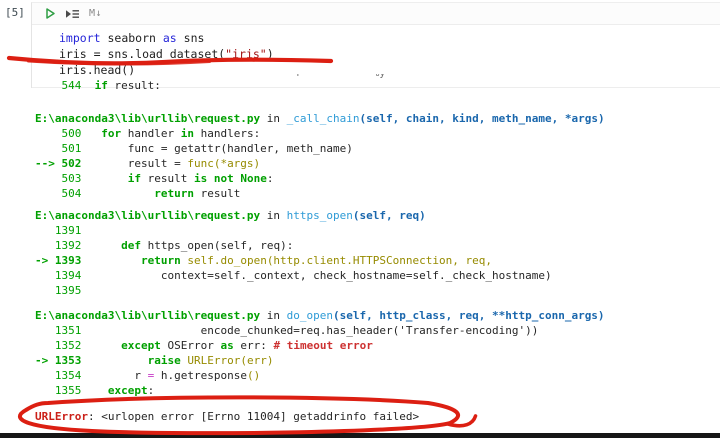  I want to click on traceback-line: -> 1353 raise URLError(err), so click(154, 360).